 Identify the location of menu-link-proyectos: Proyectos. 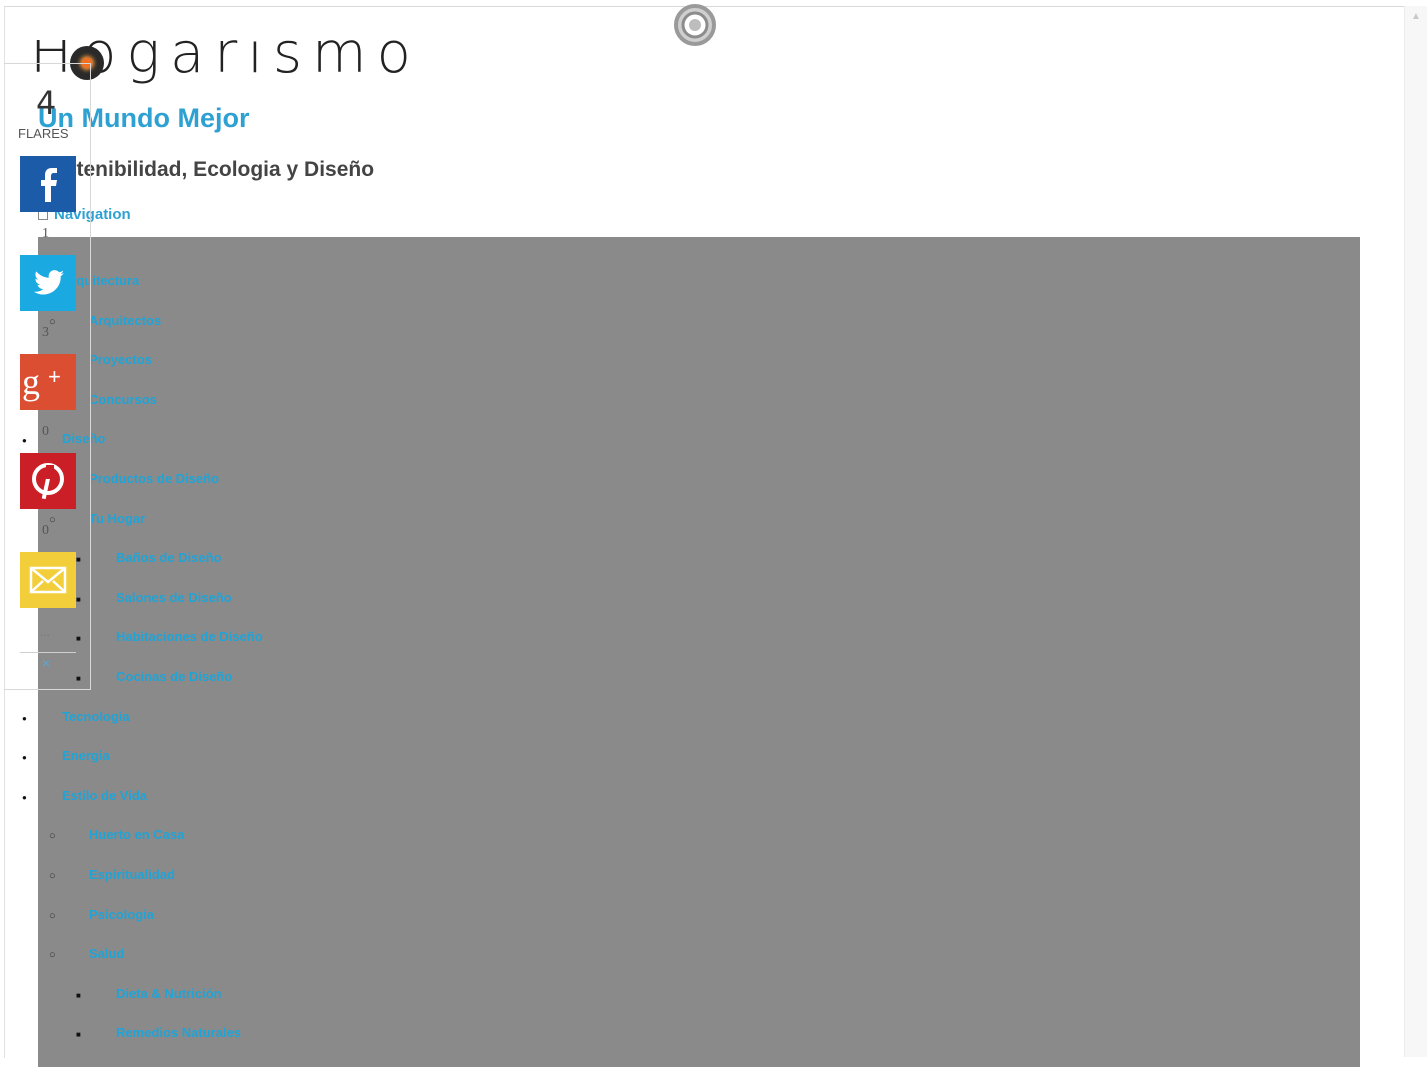
(120, 359).